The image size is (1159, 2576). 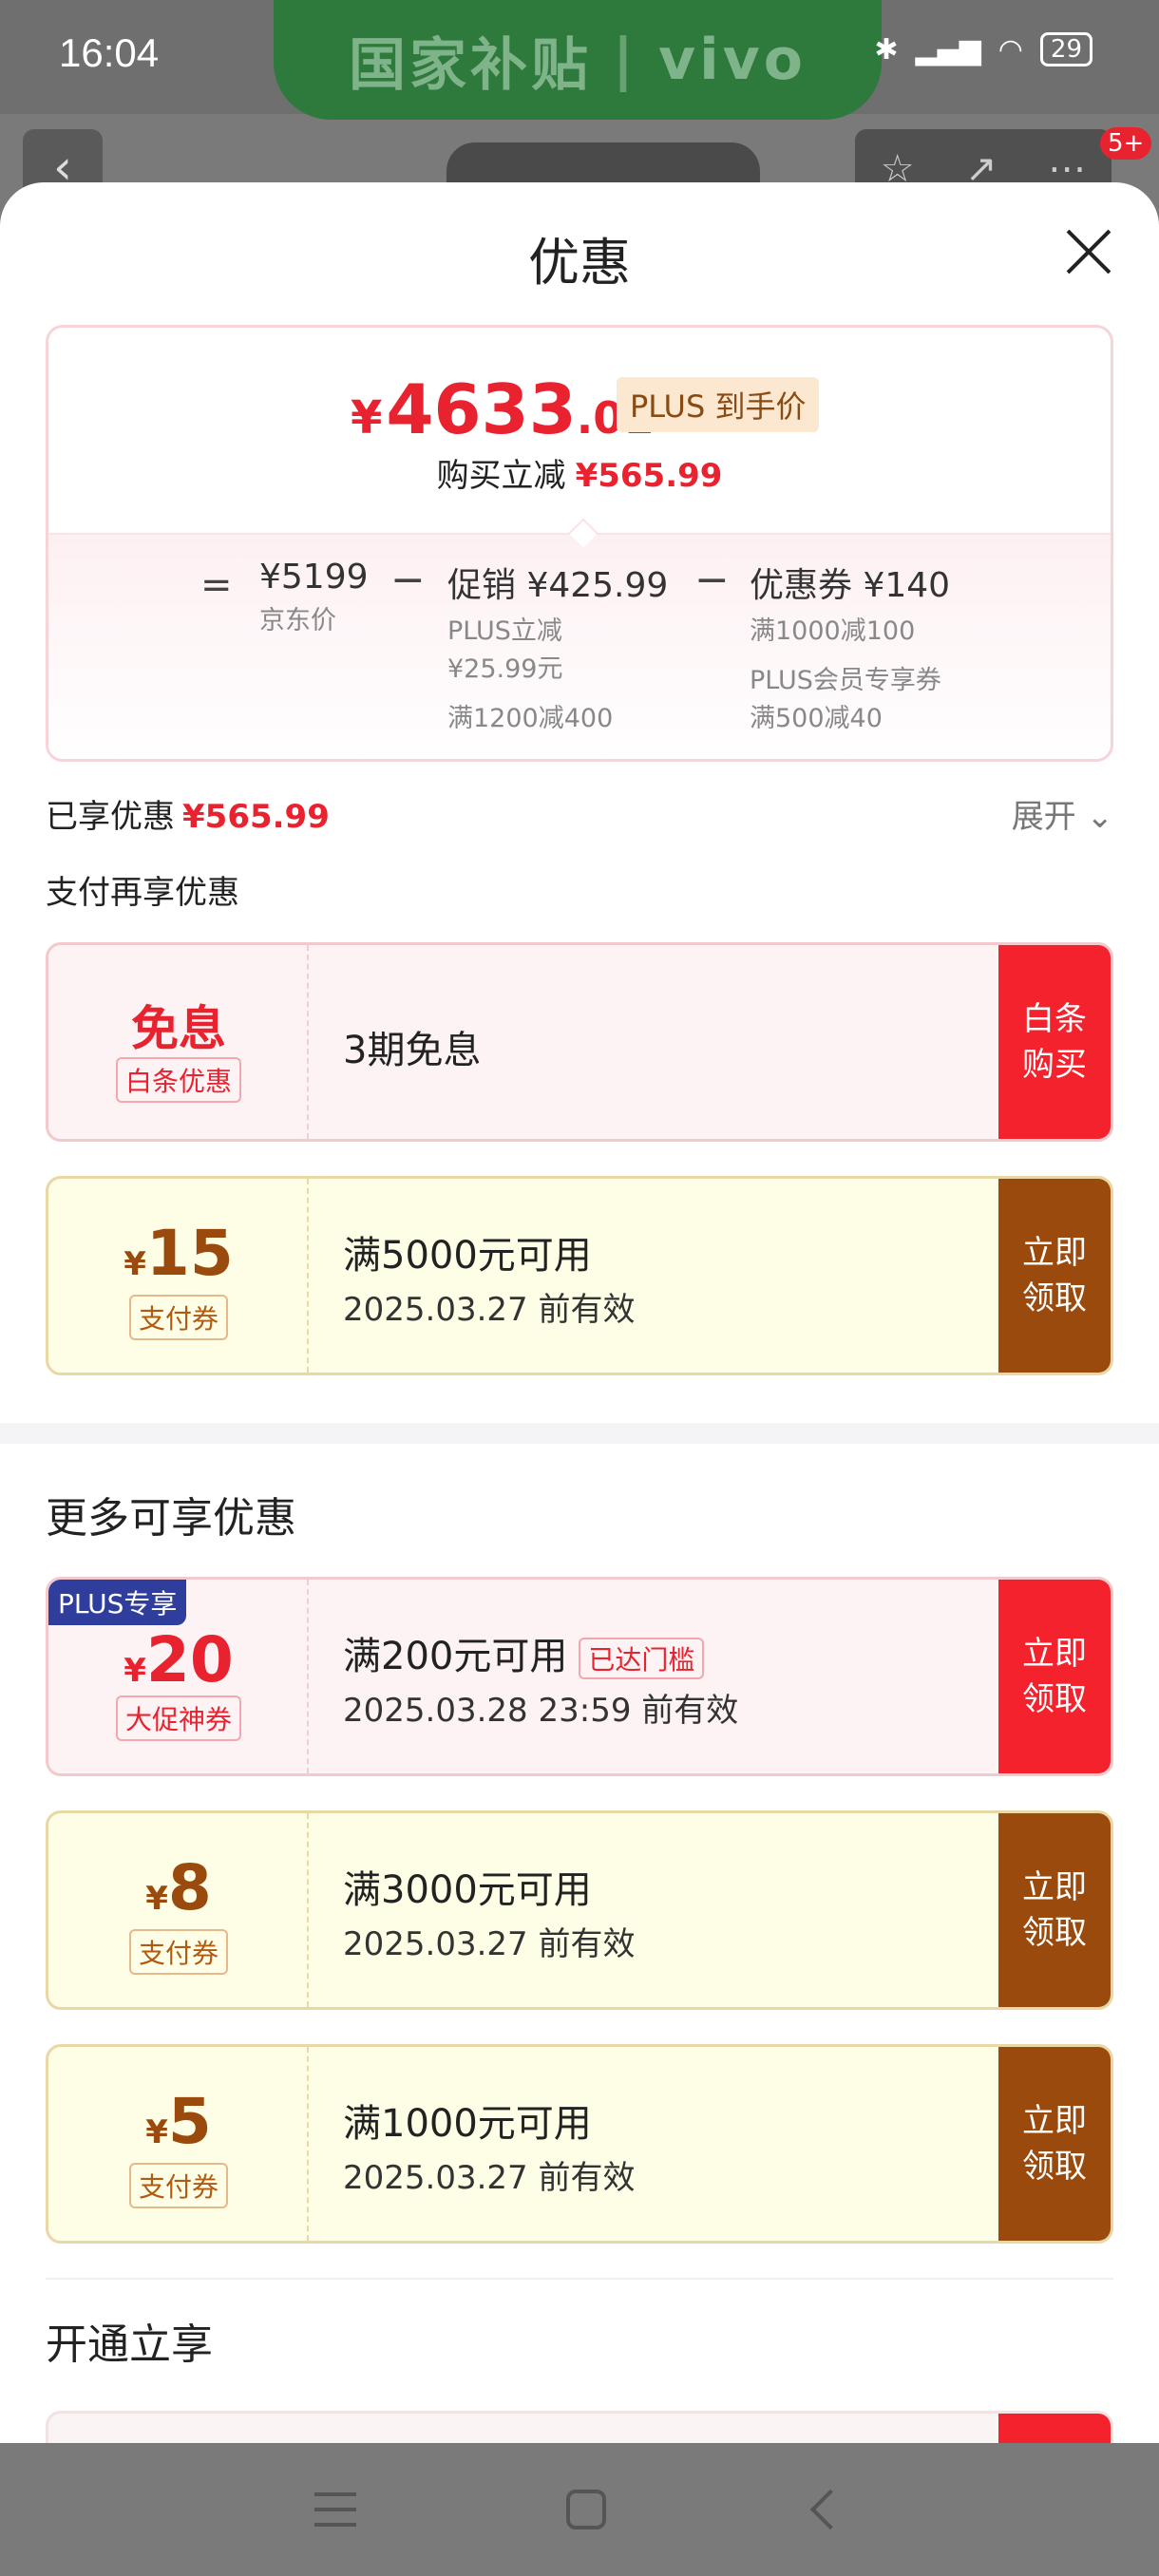 I want to click on coupon-amount: ¥20, so click(x=178, y=1659).